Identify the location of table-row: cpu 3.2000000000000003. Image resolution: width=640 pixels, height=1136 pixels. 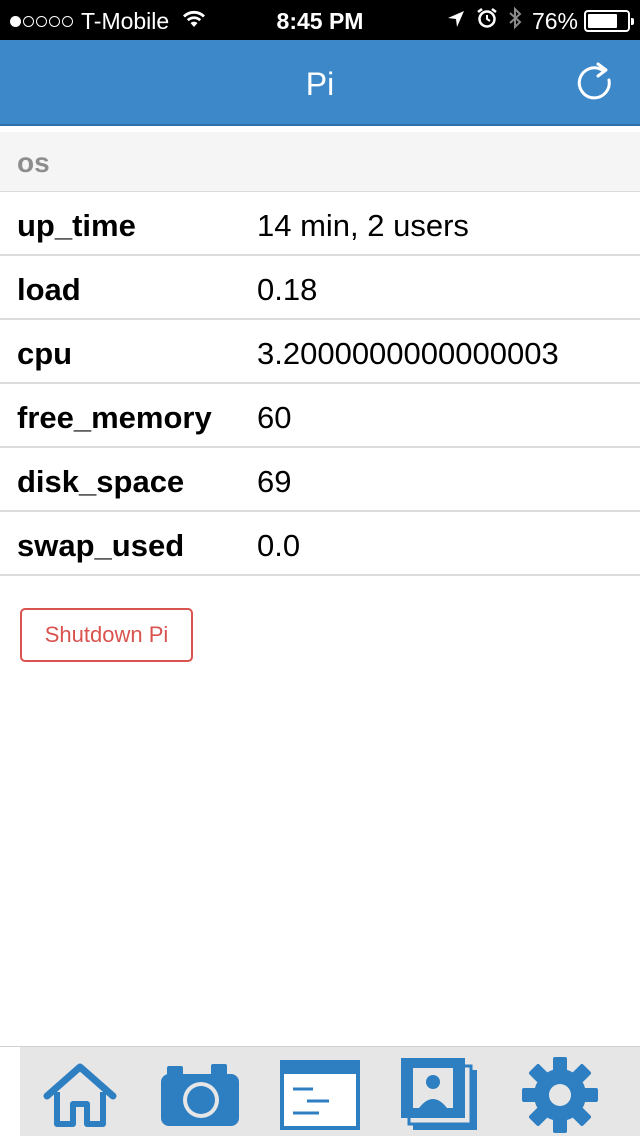
(320, 352).